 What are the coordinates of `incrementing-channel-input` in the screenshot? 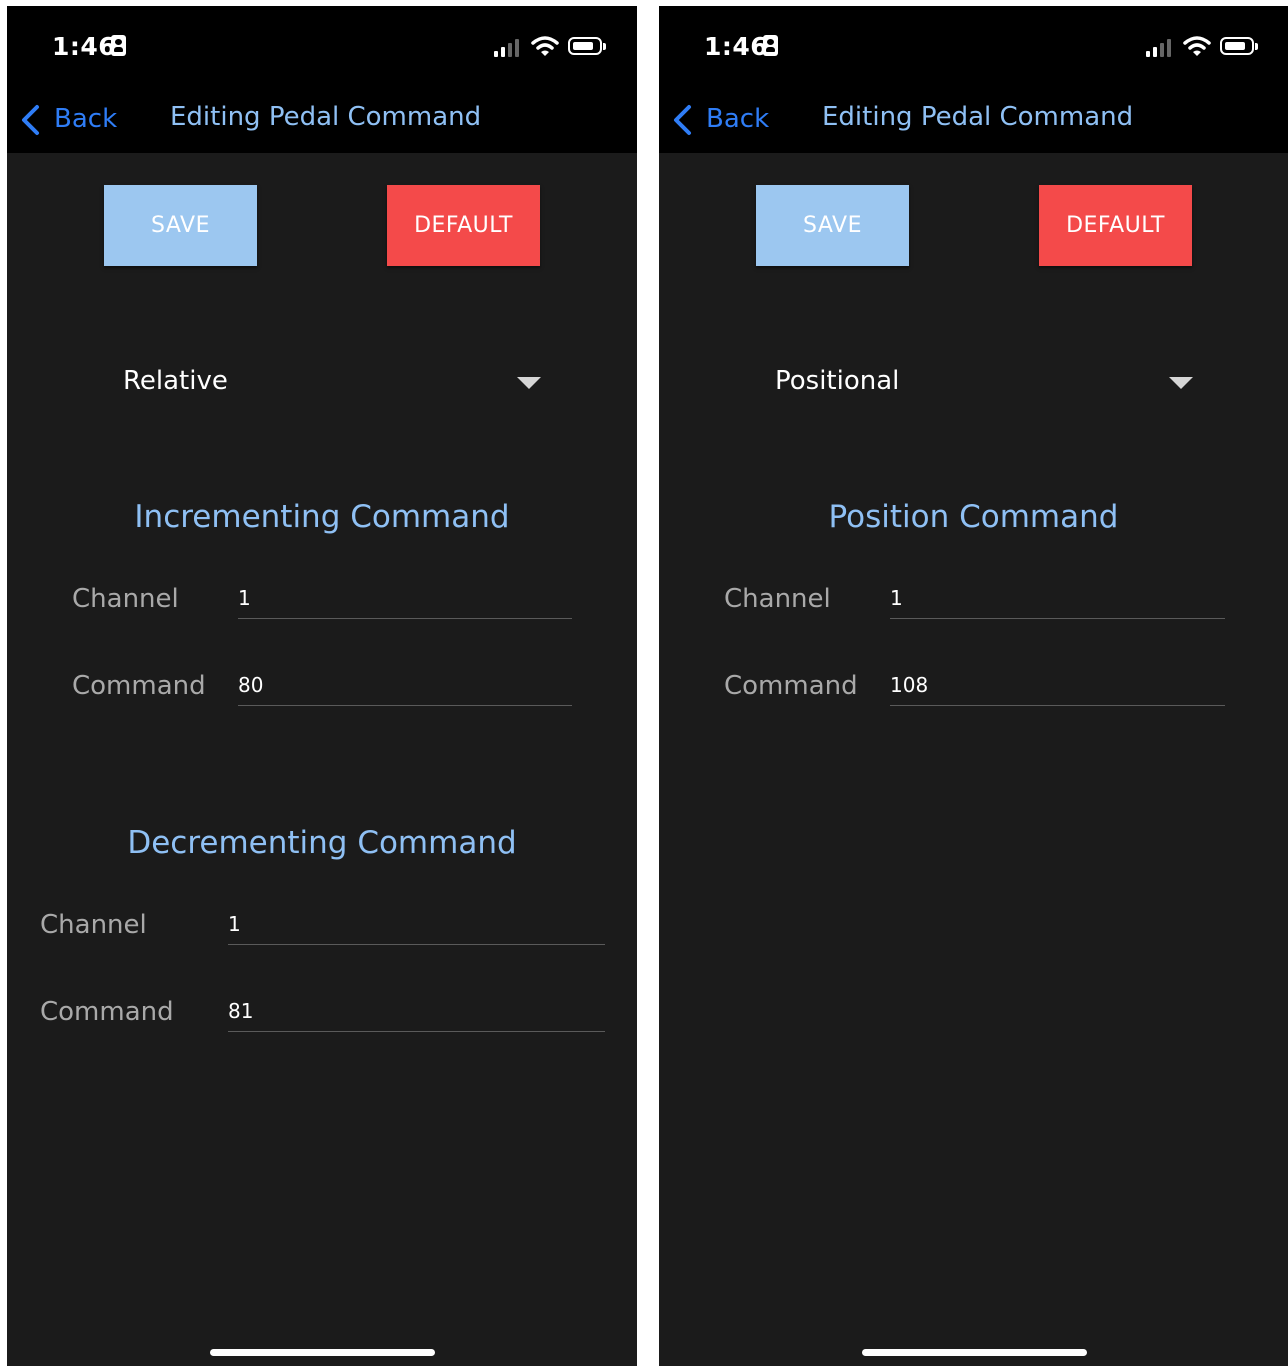 It's located at (405, 598).